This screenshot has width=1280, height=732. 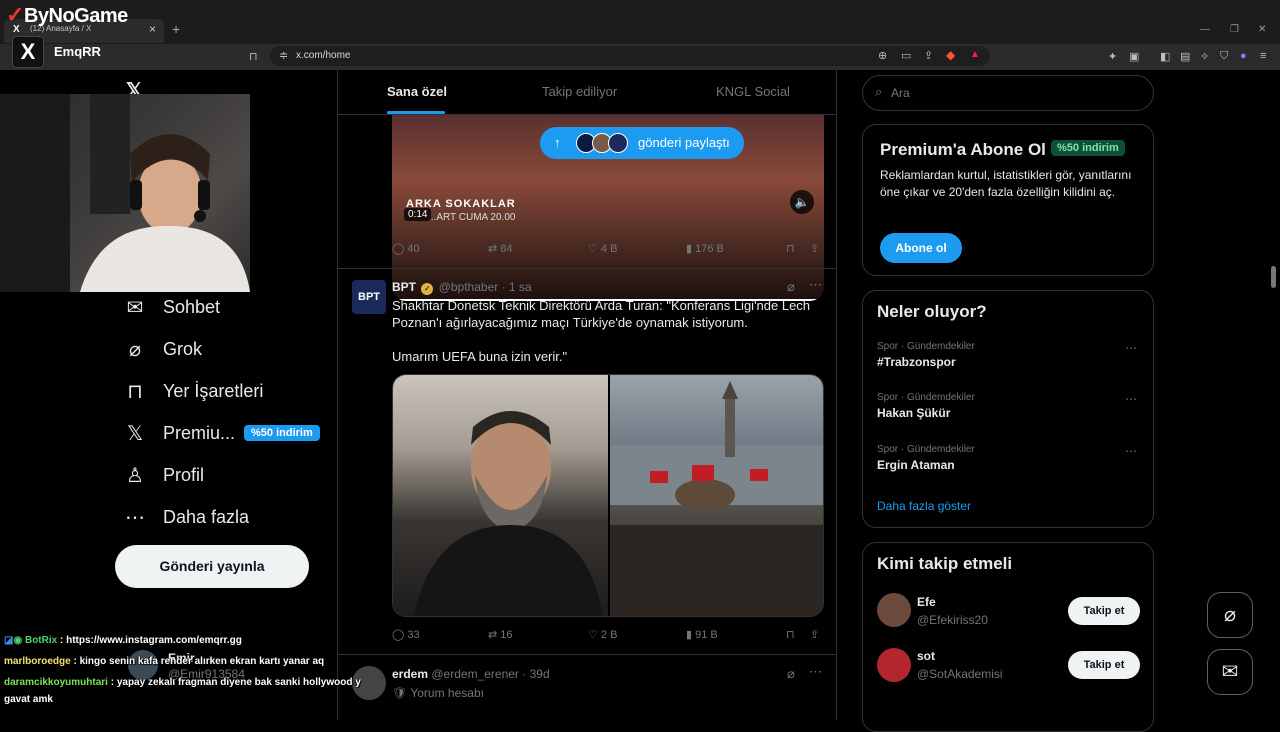 I want to click on search-input: ⌕ Ara, so click(x=1008, y=93).